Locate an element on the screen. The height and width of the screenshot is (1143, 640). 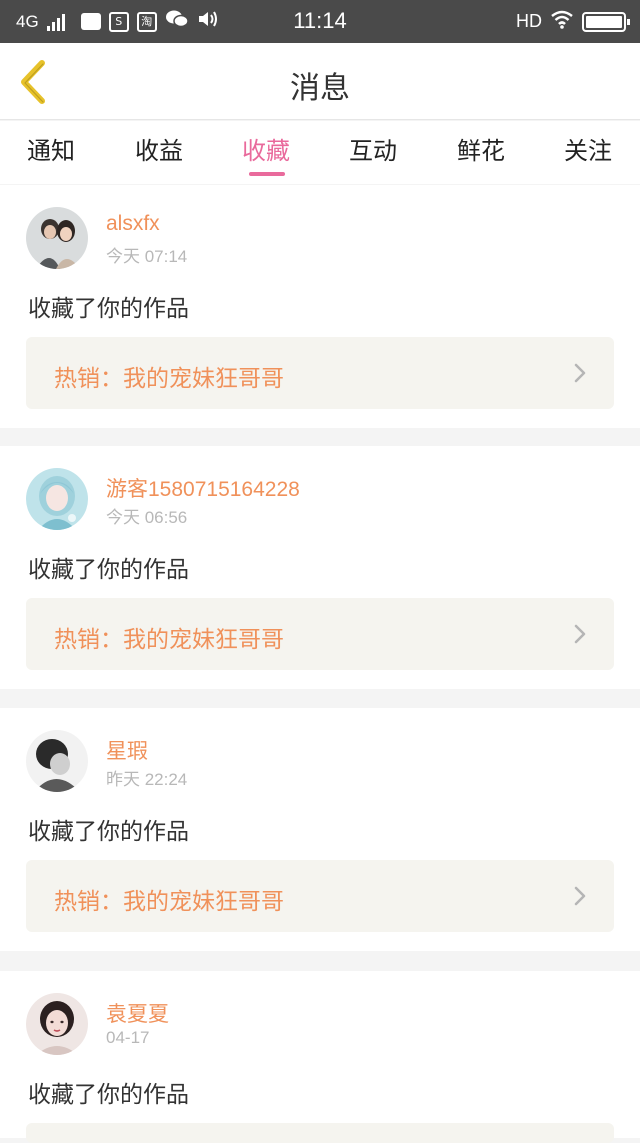
hd-label: HD is located at coordinates (529, 21).